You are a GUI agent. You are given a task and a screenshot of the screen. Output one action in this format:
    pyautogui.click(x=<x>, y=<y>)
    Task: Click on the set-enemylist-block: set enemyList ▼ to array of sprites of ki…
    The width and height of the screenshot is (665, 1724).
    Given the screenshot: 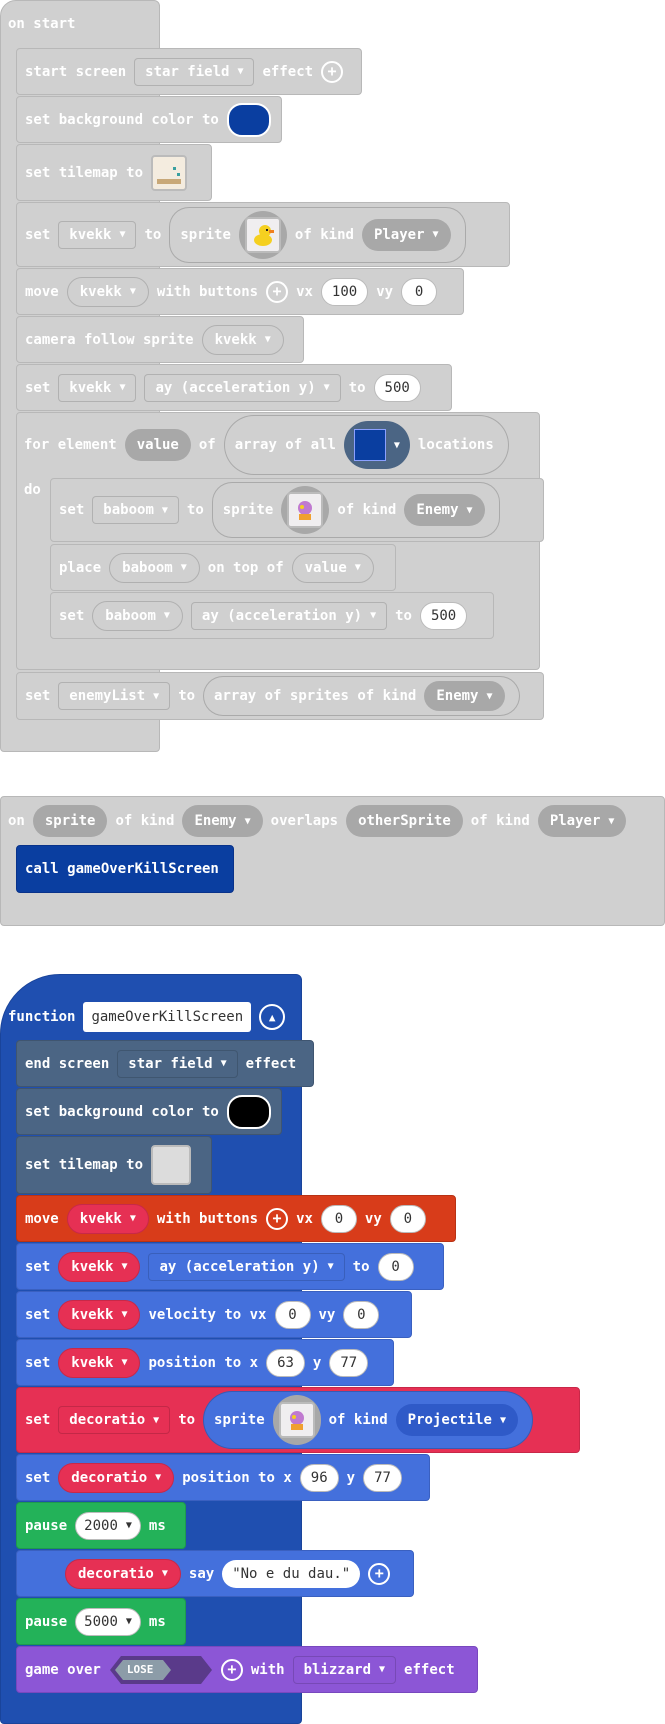 What is the action you would take?
    pyautogui.click(x=280, y=696)
    